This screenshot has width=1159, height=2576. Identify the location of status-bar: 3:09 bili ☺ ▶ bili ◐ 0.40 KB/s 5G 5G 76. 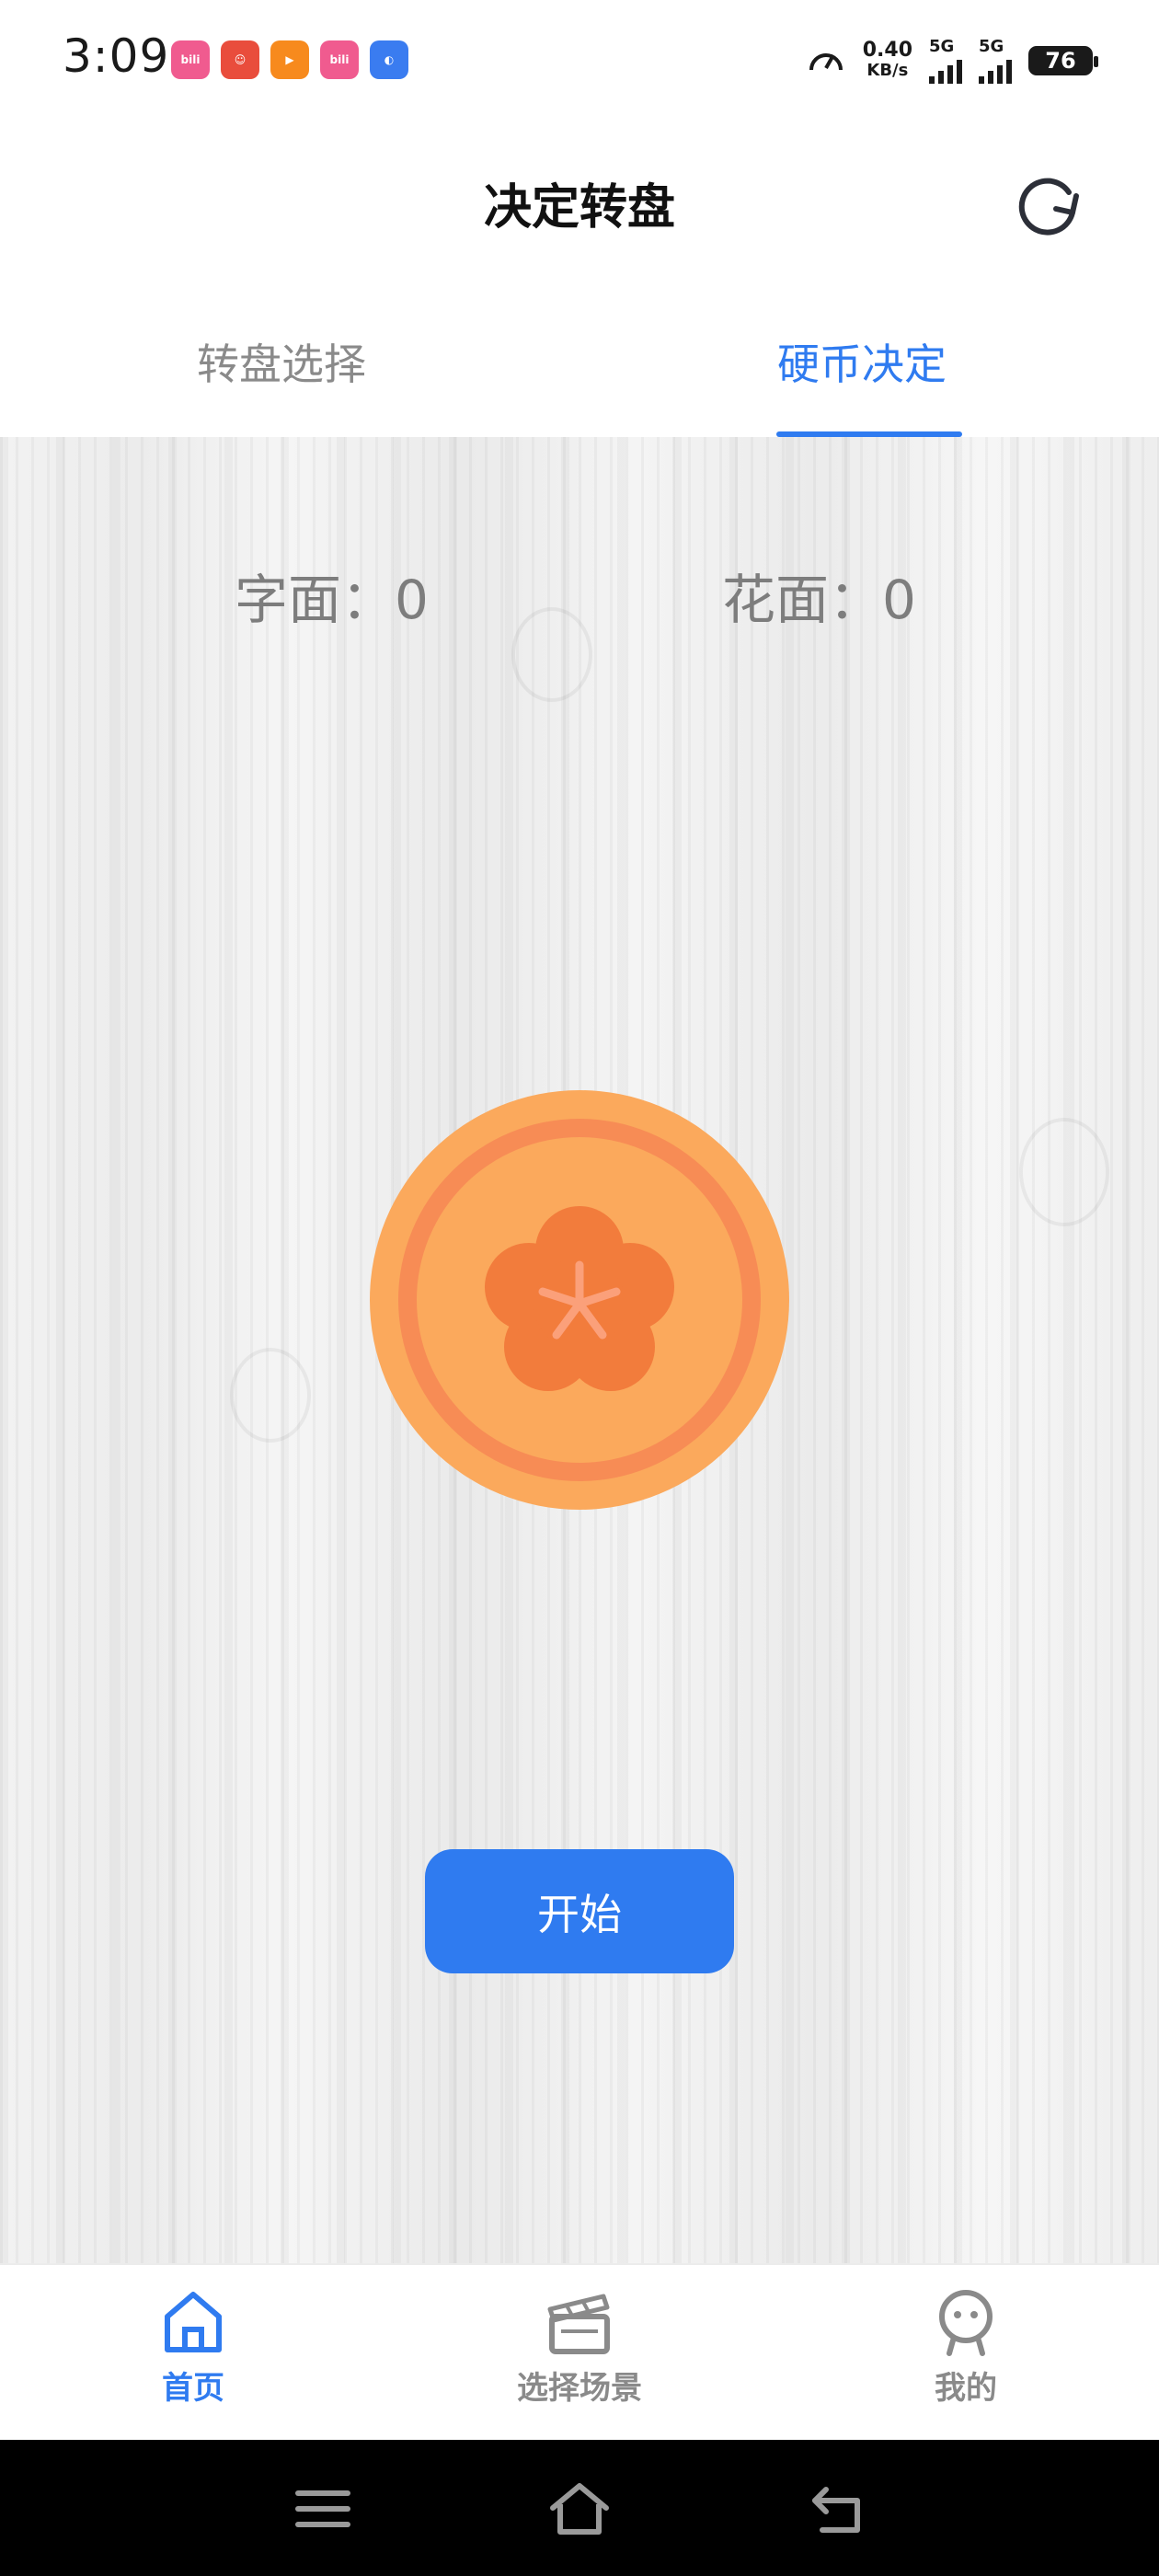
(579, 62).